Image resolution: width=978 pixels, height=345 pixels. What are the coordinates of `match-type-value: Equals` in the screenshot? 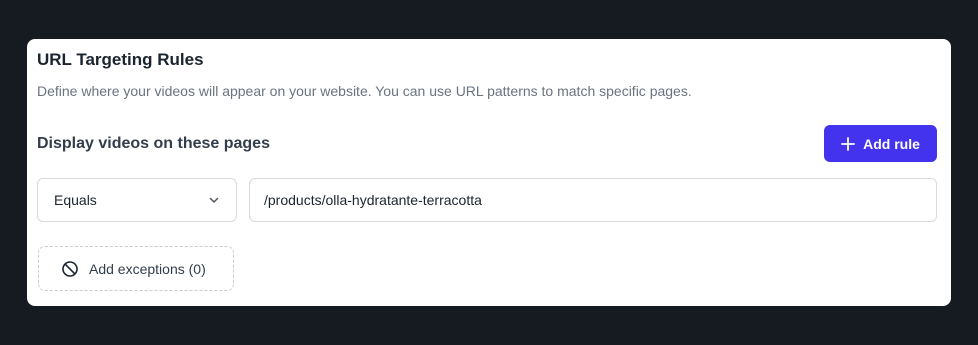 It's located at (75, 200).